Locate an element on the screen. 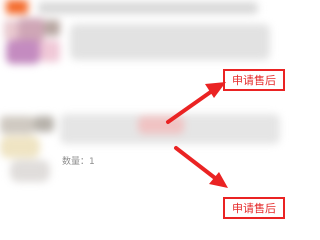 The height and width of the screenshot is (240, 320). arrow-to-button-2-icon is located at coordinates (201, 167).